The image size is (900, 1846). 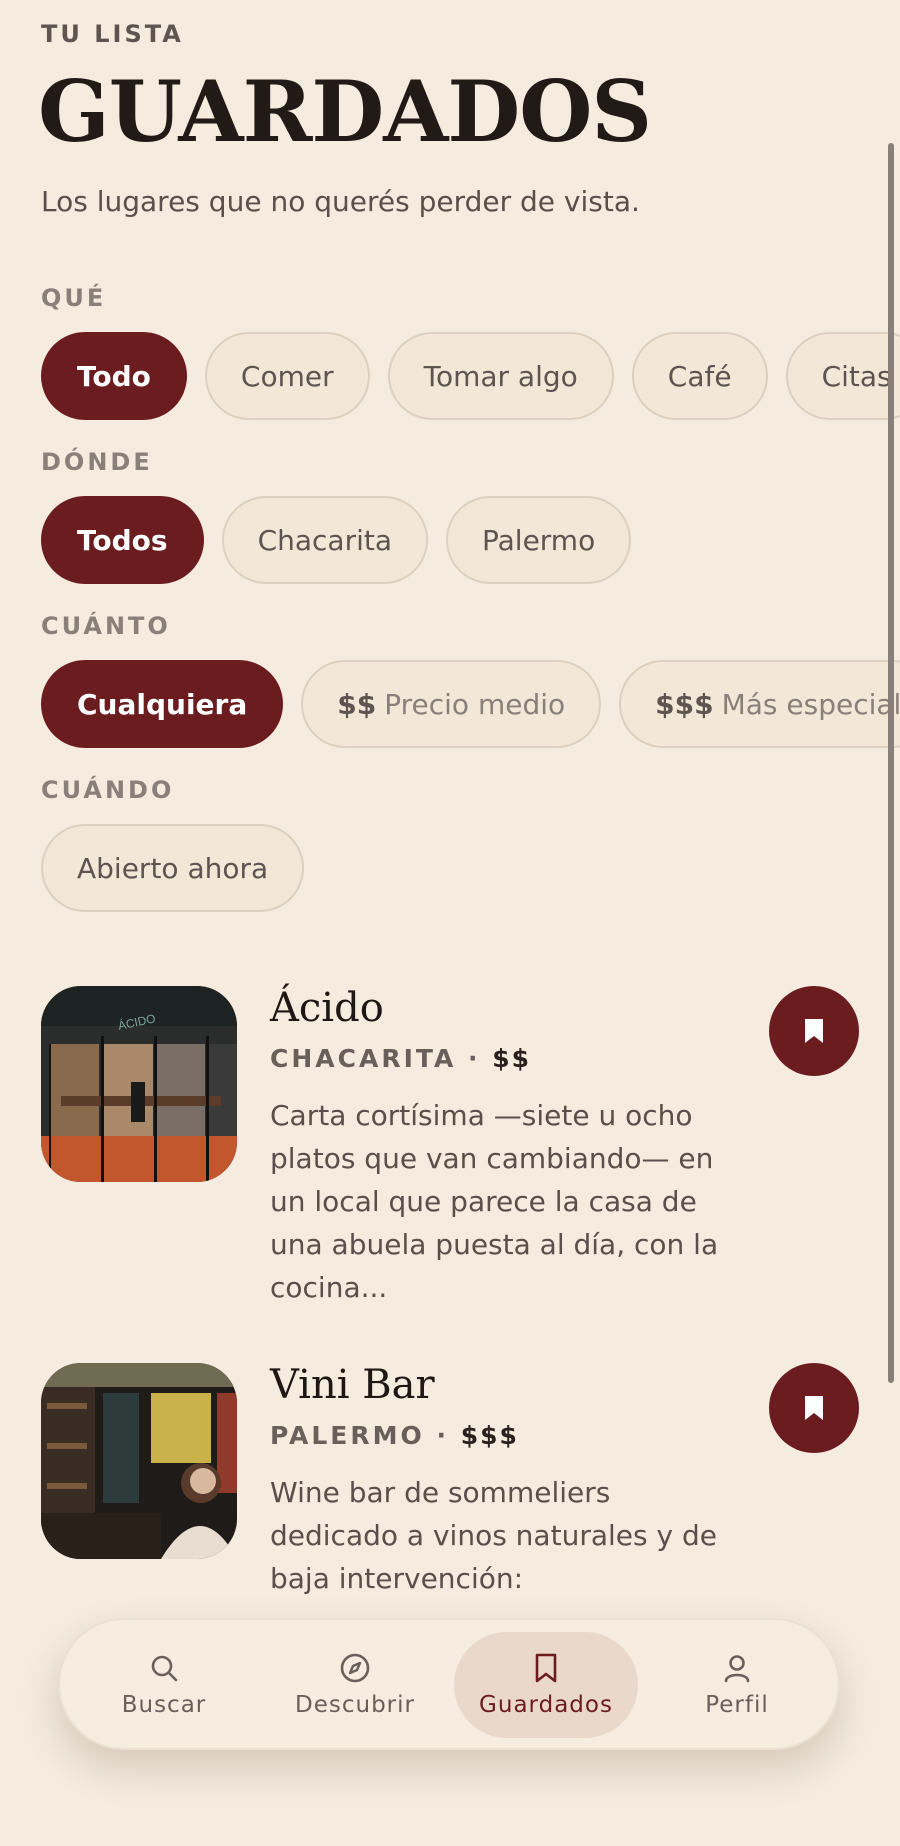 I want to click on chip-palermo: Palermo, so click(x=539, y=540).